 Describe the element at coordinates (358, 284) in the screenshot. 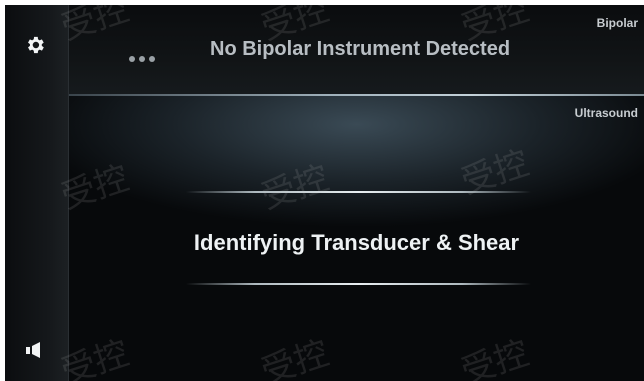

I see `status-bottom-line` at that location.